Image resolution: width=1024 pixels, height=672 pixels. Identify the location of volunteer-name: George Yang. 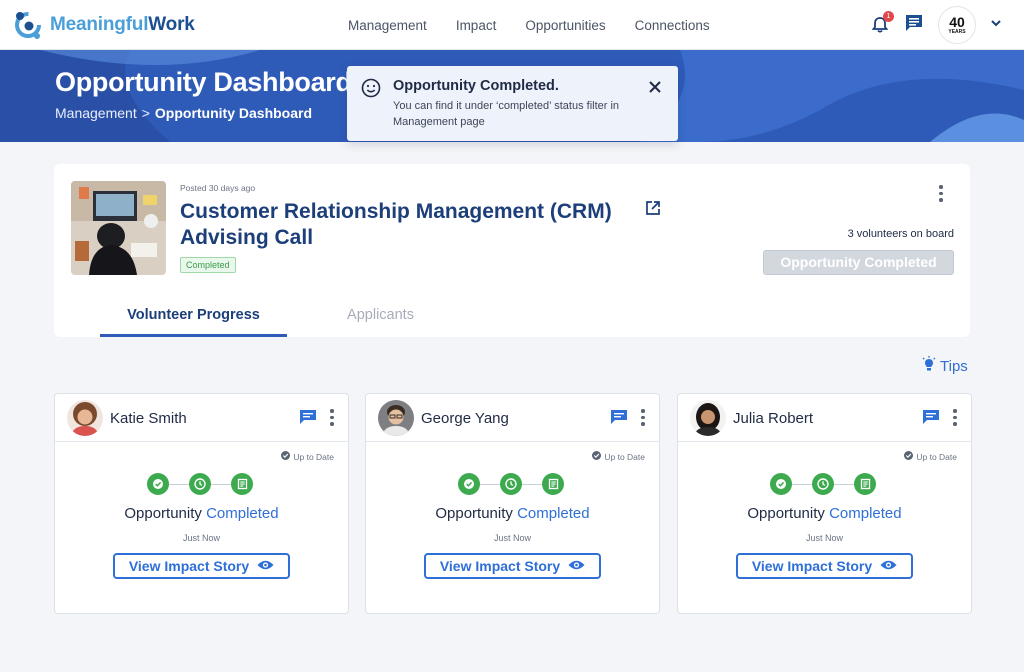
(465, 418).